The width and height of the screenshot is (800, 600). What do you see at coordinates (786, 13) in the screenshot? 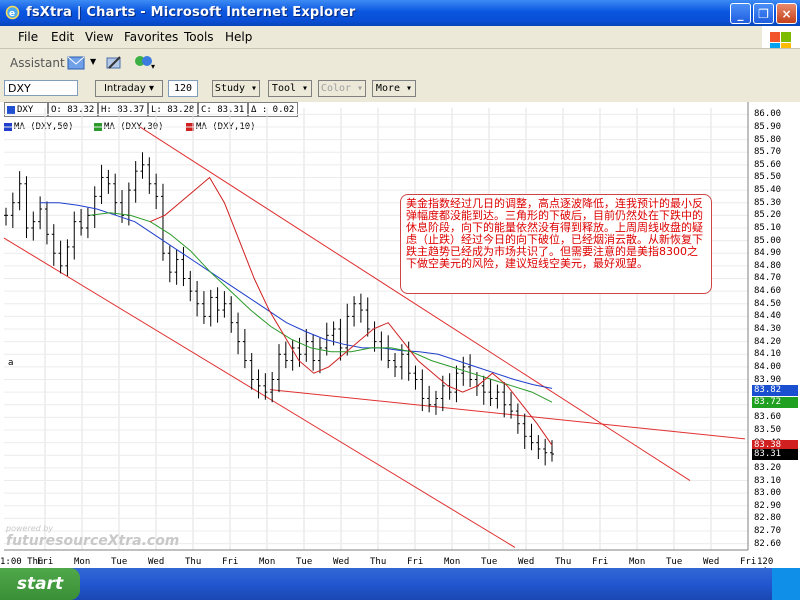
I see `close-button: ×` at bounding box center [786, 13].